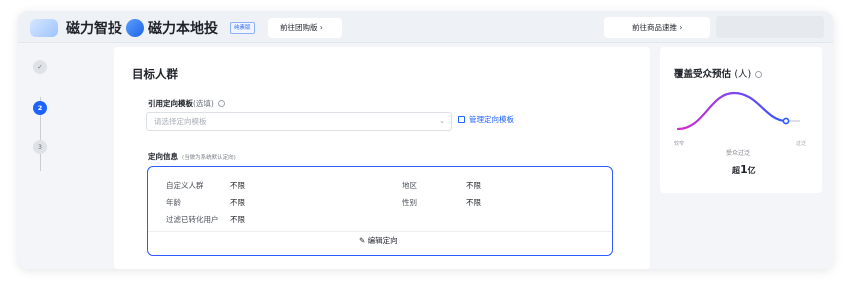  Describe the element at coordinates (44, 28) in the screenshot. I see `logo-icon` at that location.